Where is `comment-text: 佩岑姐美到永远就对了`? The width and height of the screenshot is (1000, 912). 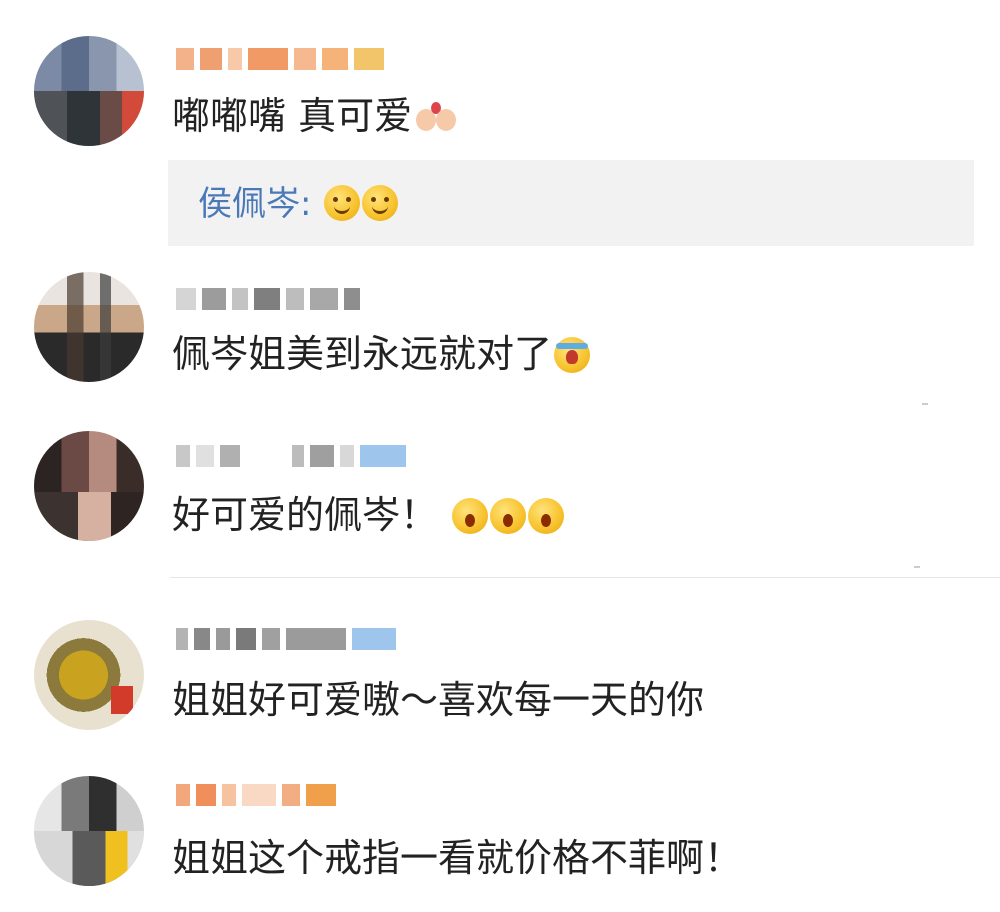 comment-text: 佩岑姐美到永远就对了 is located at coordinates (381, 354).